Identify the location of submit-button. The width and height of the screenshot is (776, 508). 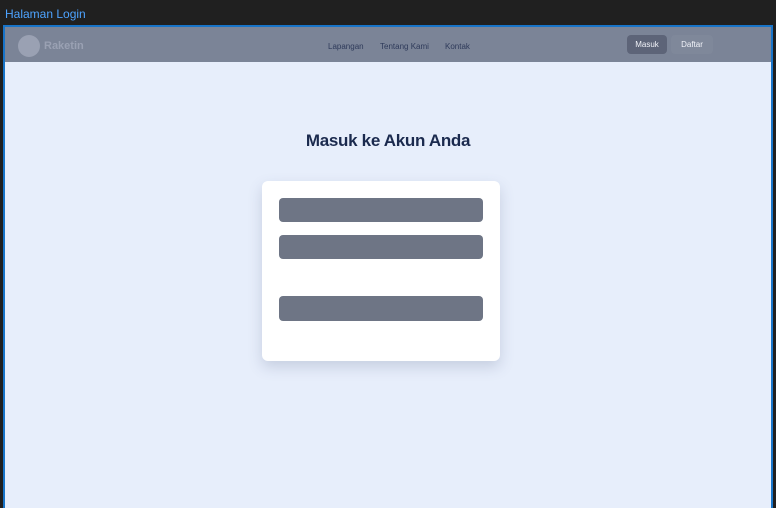
(381, 308).